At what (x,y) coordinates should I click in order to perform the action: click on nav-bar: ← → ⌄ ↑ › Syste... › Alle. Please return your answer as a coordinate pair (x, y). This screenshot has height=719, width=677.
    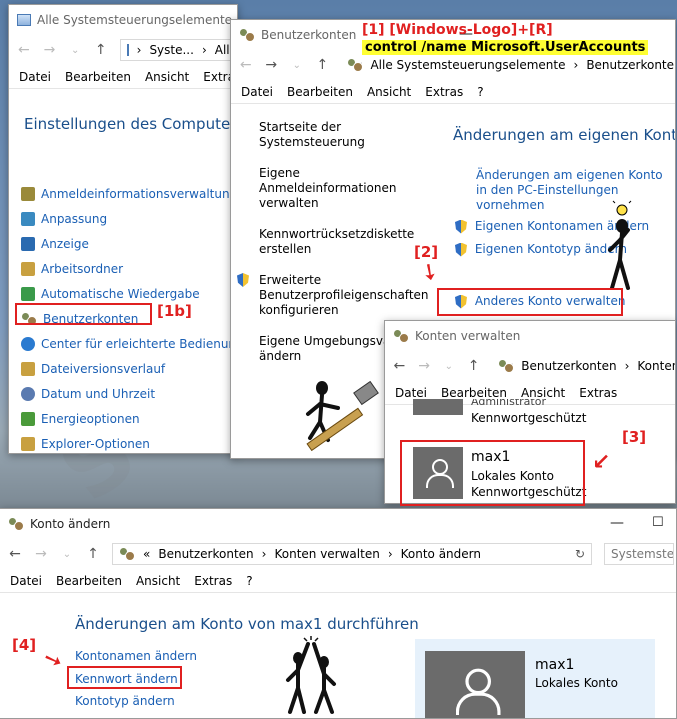
    Looking at the image, I should click on (123, 50).